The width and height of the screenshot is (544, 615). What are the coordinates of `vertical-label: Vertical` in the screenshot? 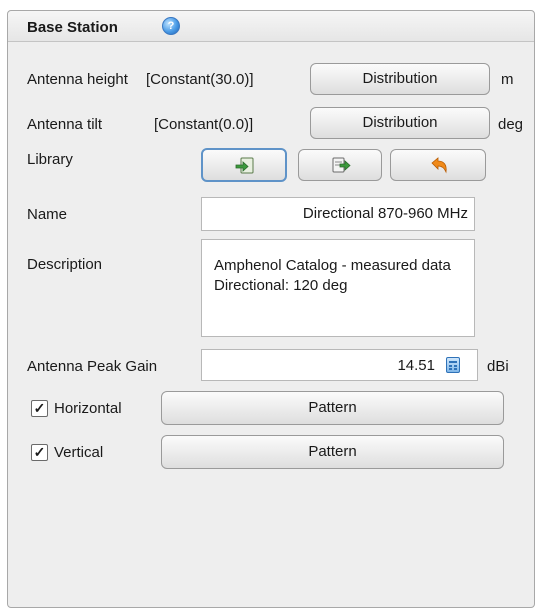 It's located at (79, 452).